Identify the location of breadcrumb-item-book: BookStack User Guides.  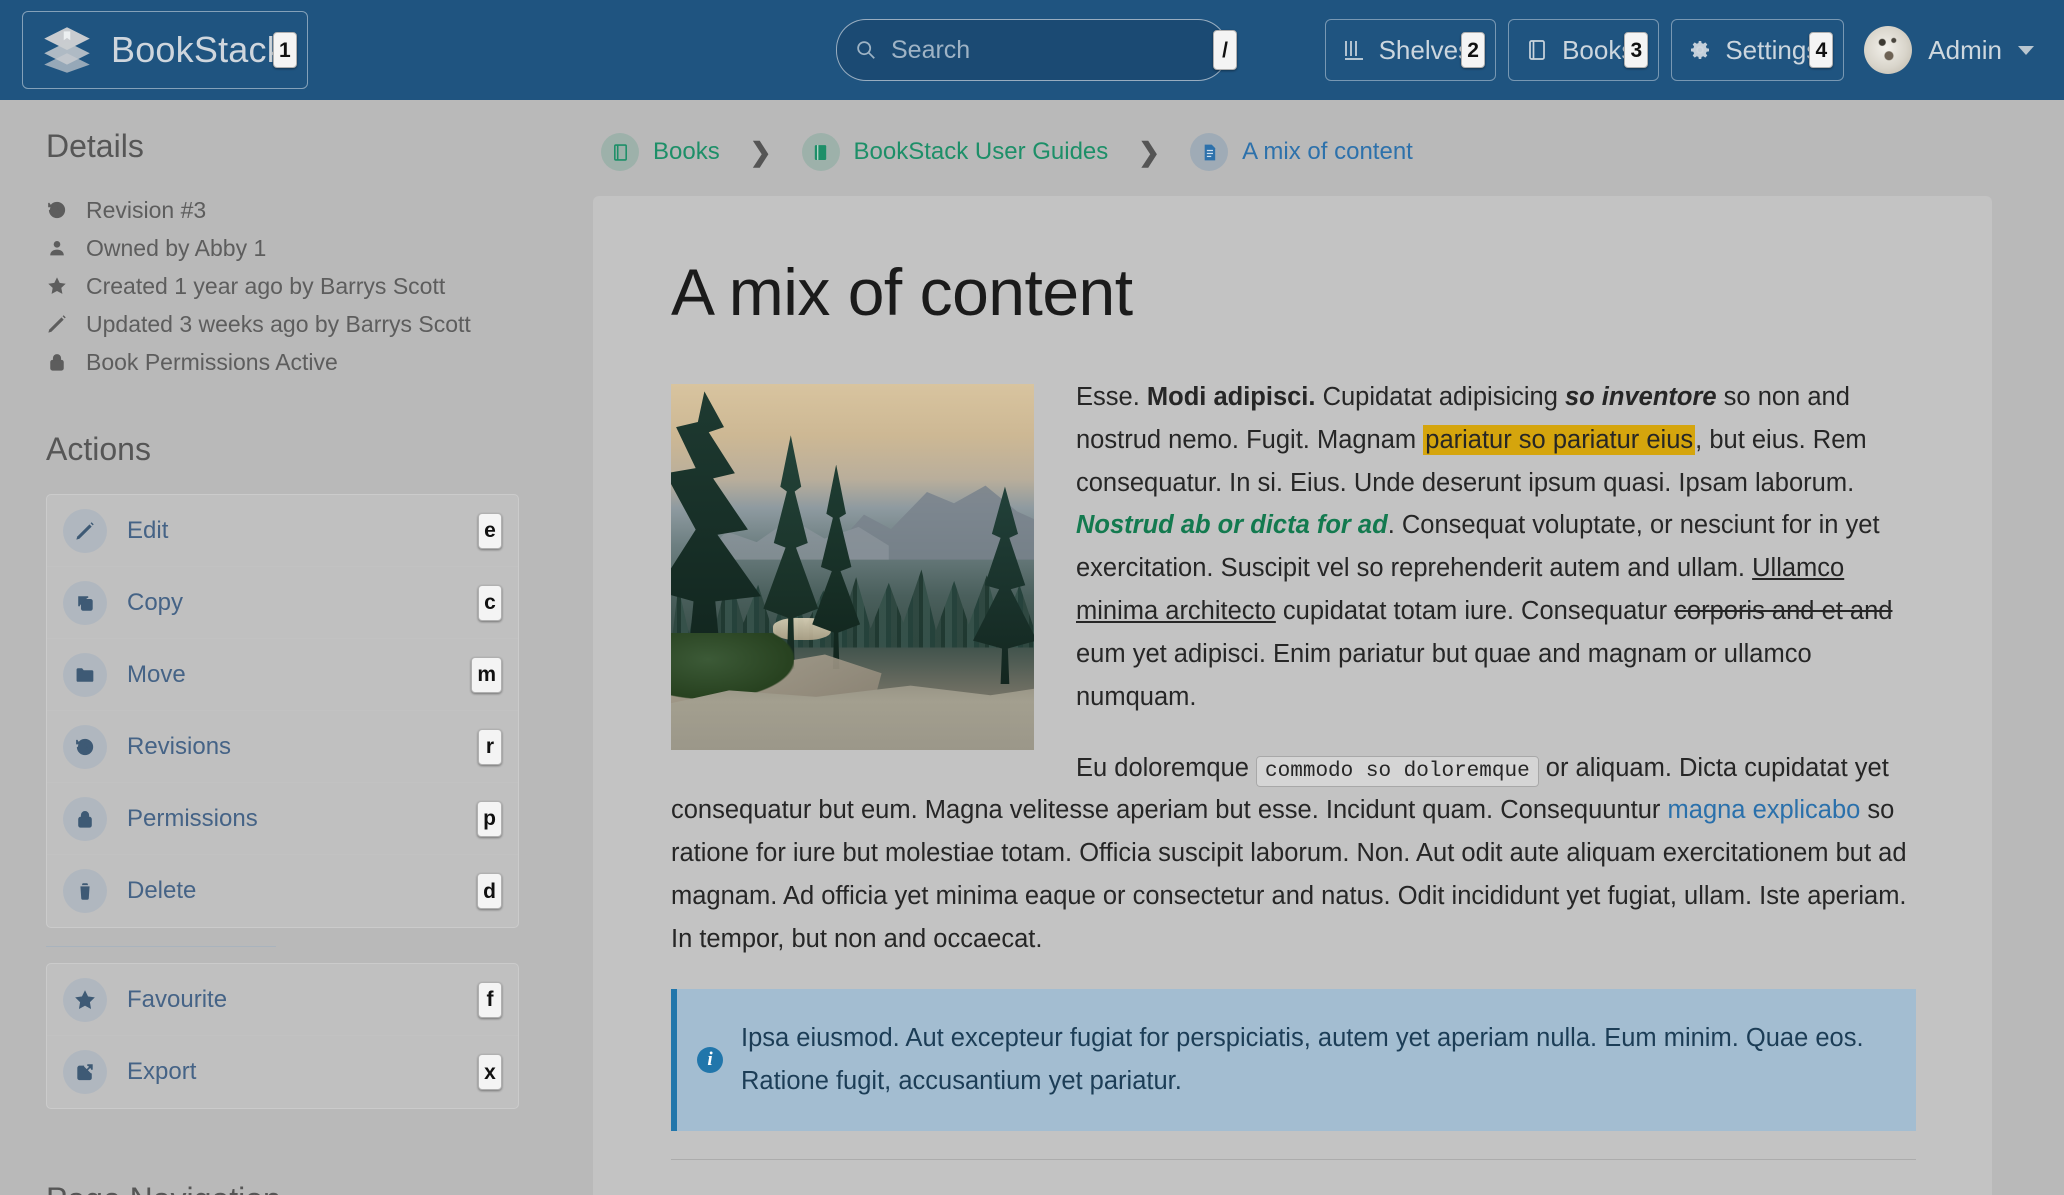
(955, 152).